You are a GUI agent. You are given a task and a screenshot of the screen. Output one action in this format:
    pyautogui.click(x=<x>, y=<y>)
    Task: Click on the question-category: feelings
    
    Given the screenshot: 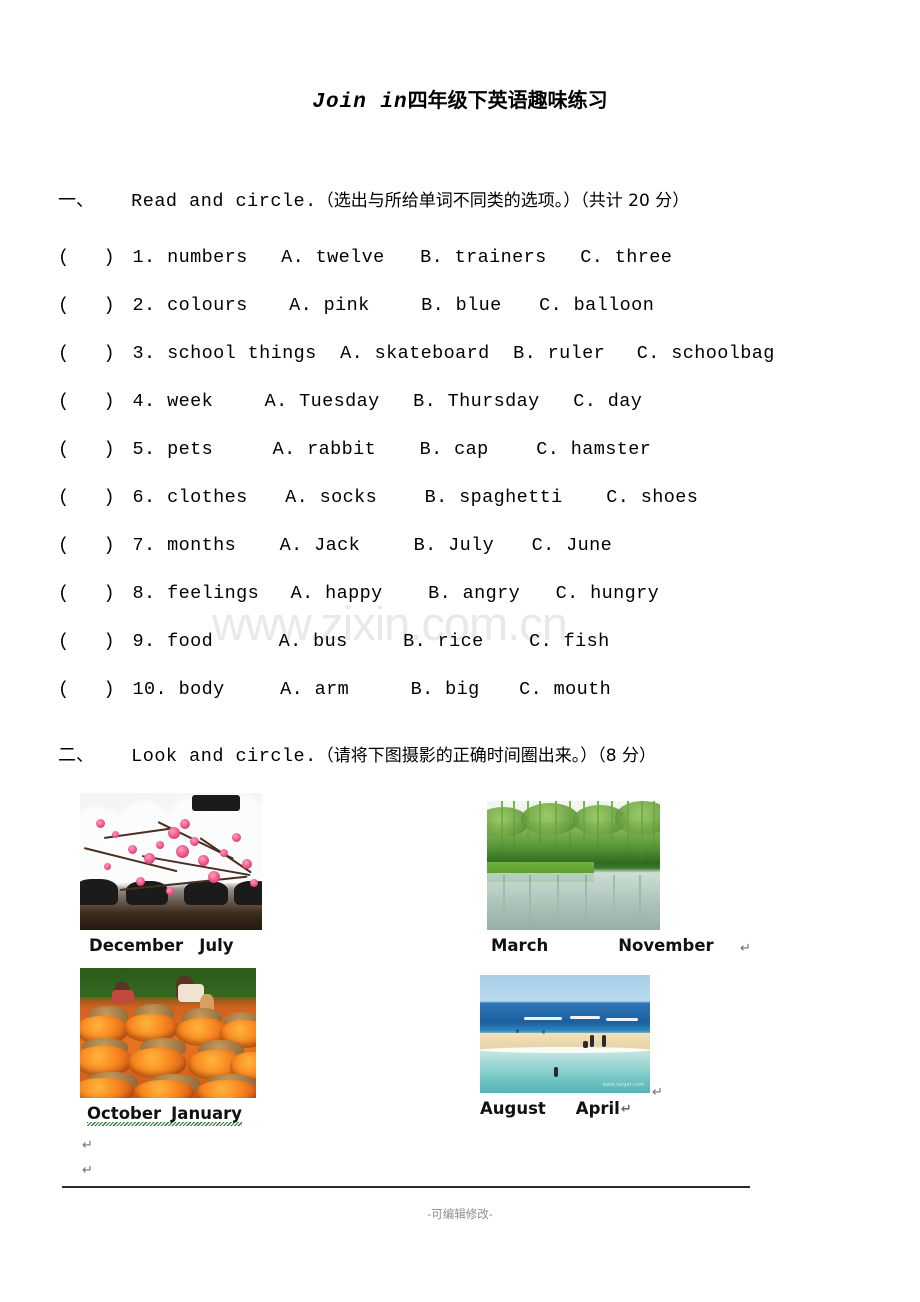 What is the action you would take?
    pyautogui.click(x=213, y=593)
    